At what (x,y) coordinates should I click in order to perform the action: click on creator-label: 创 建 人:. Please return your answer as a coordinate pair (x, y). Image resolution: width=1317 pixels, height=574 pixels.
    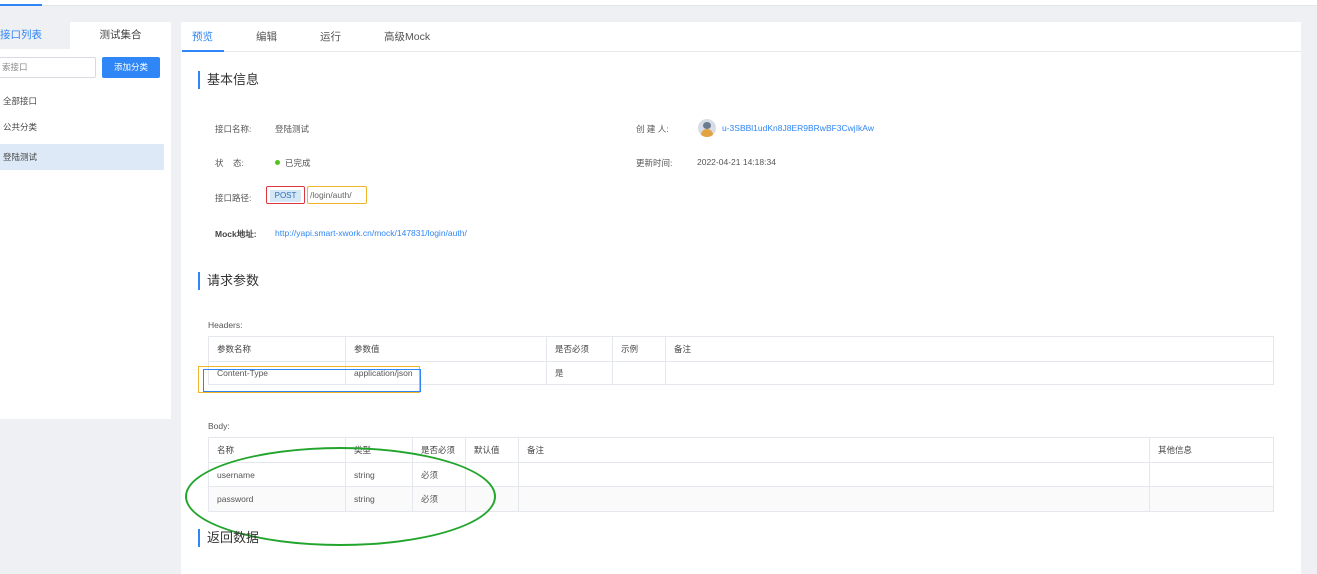
    Looking at the image, I should click on (652, 129).